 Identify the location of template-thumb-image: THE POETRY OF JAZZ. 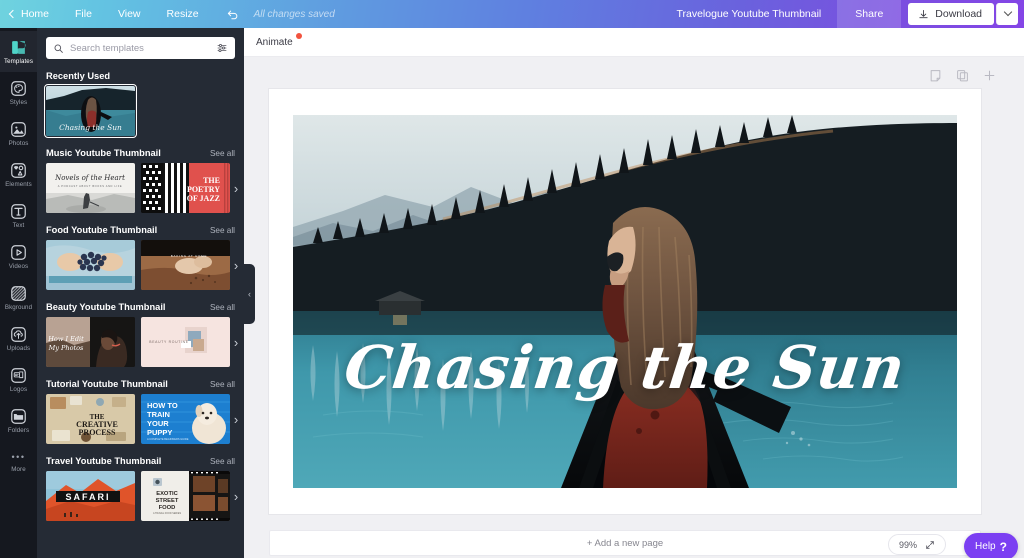
(185, 188).